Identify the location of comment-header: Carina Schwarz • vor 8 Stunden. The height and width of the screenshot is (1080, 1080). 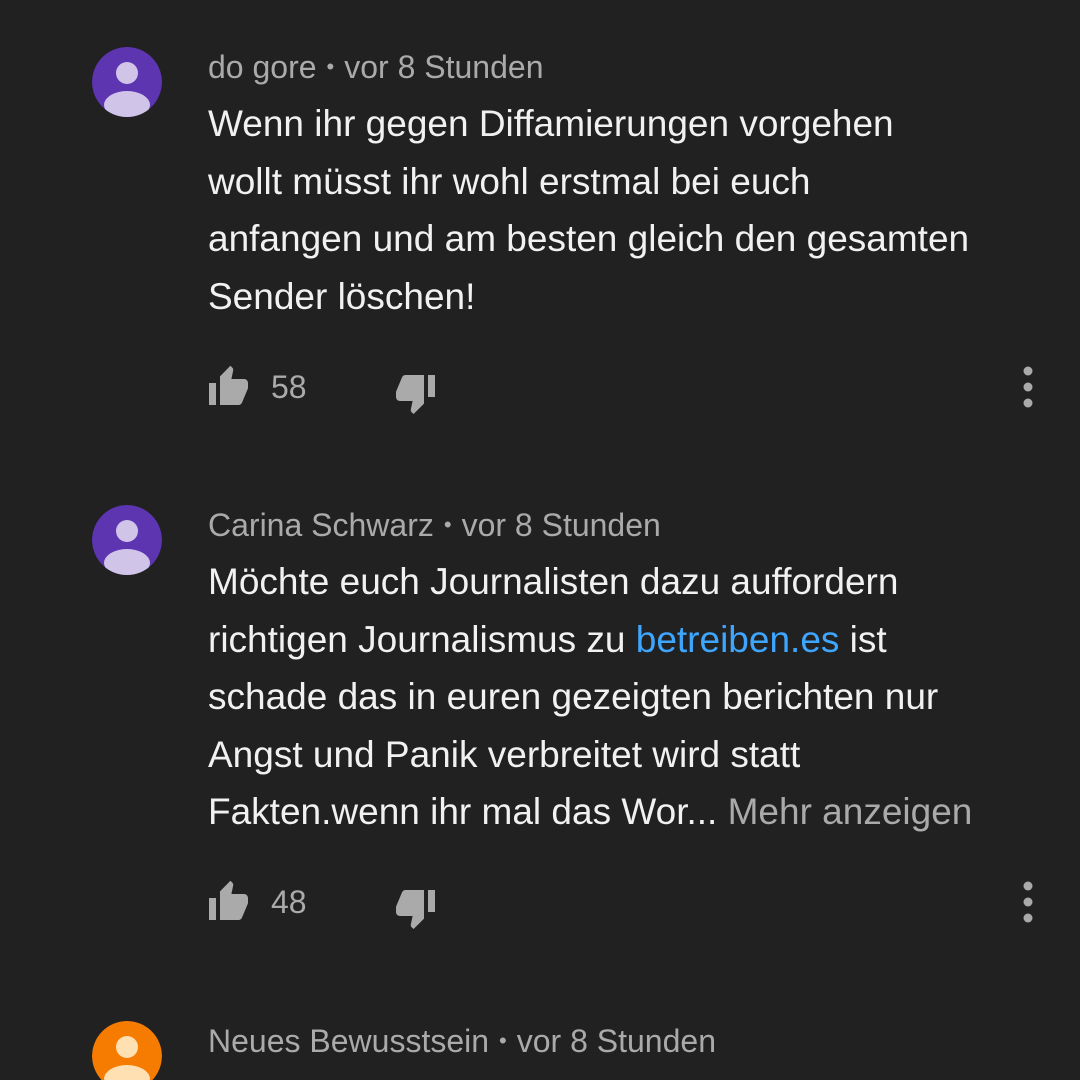
(434, 525).